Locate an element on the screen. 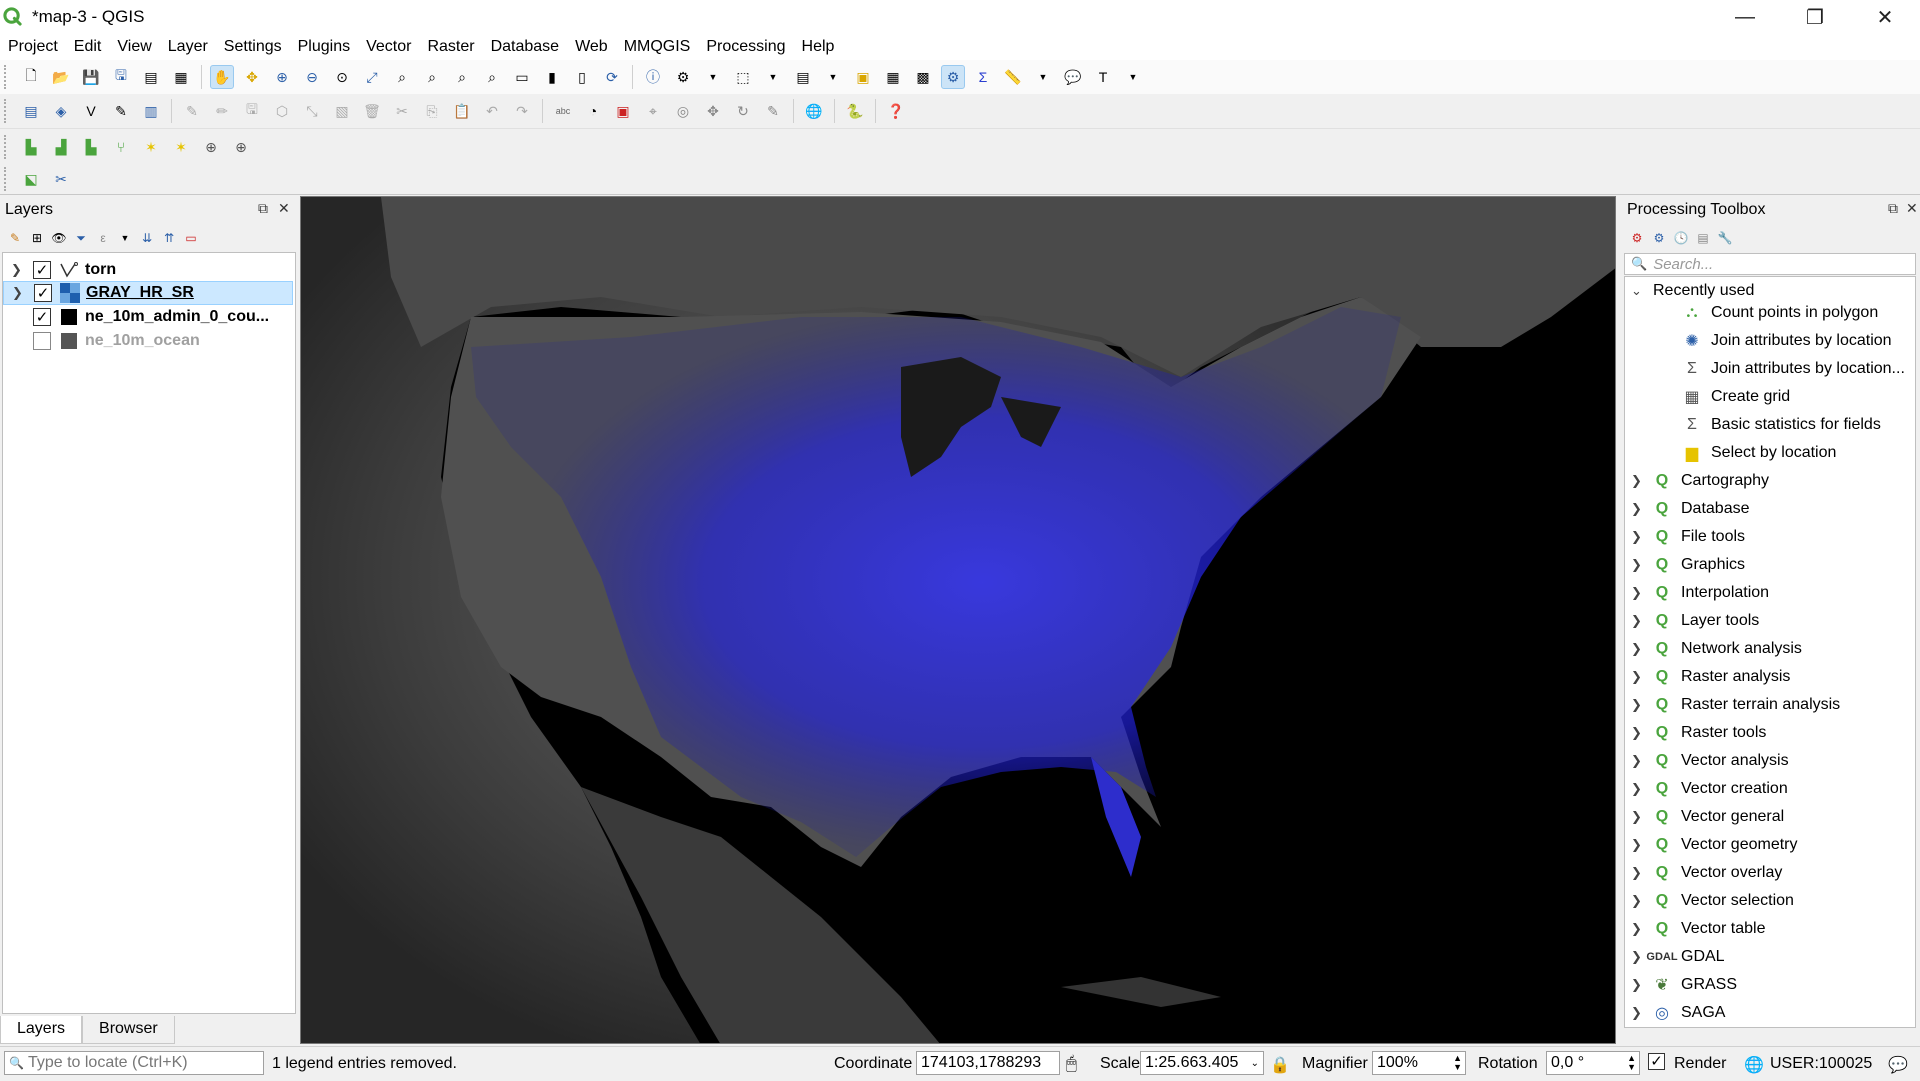 This screenshot has width=1920, height=1081. crs-label: USER:100025 is located at coordinates (1821, 1064).